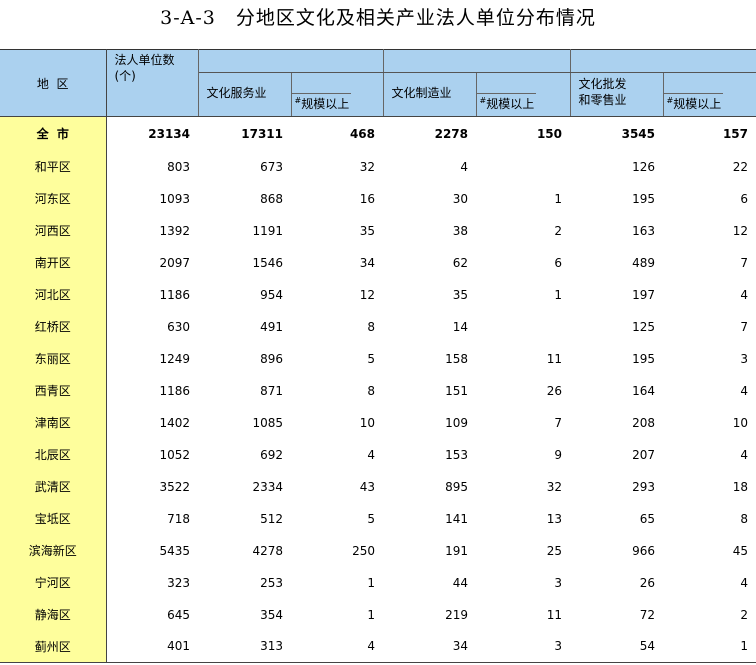  What do you see at coordinates (271, 166) in the screenshot?
I see `value-cell: 673` at bounding box center [271, 166].